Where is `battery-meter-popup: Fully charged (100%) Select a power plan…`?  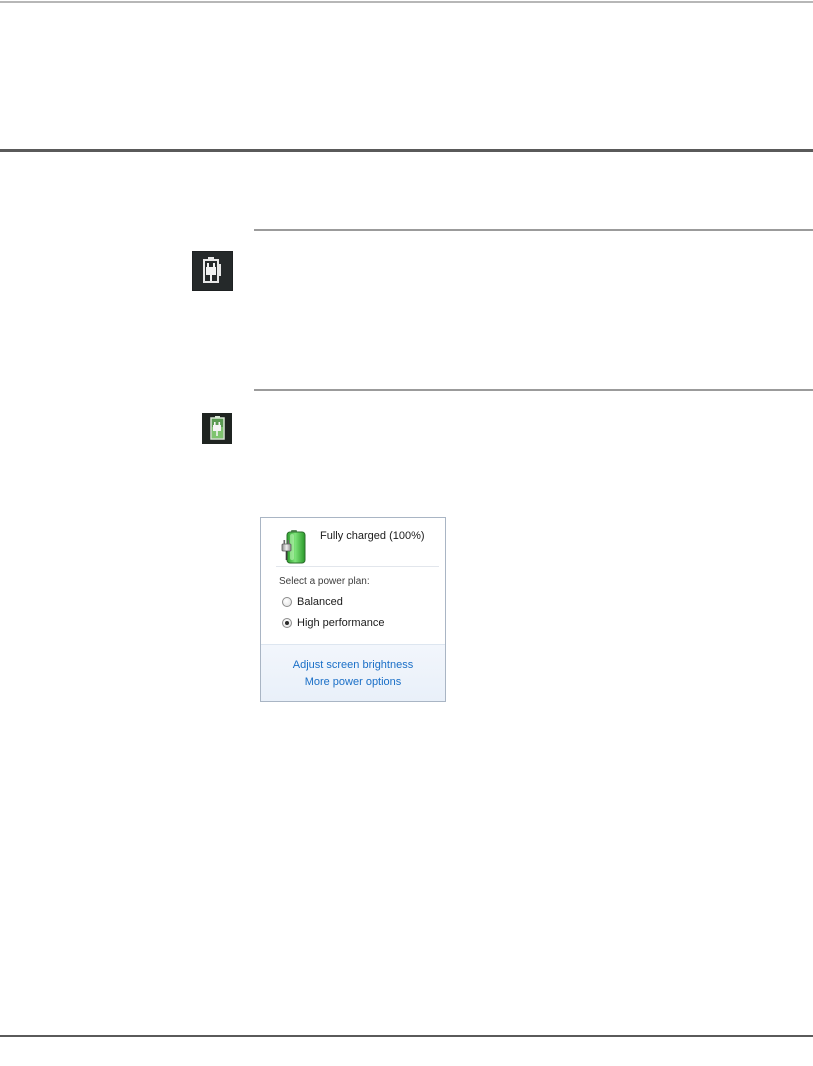 battery-meter-popup: Fully charged (100%) Select a power plan… is located at coordinates (353, 609).